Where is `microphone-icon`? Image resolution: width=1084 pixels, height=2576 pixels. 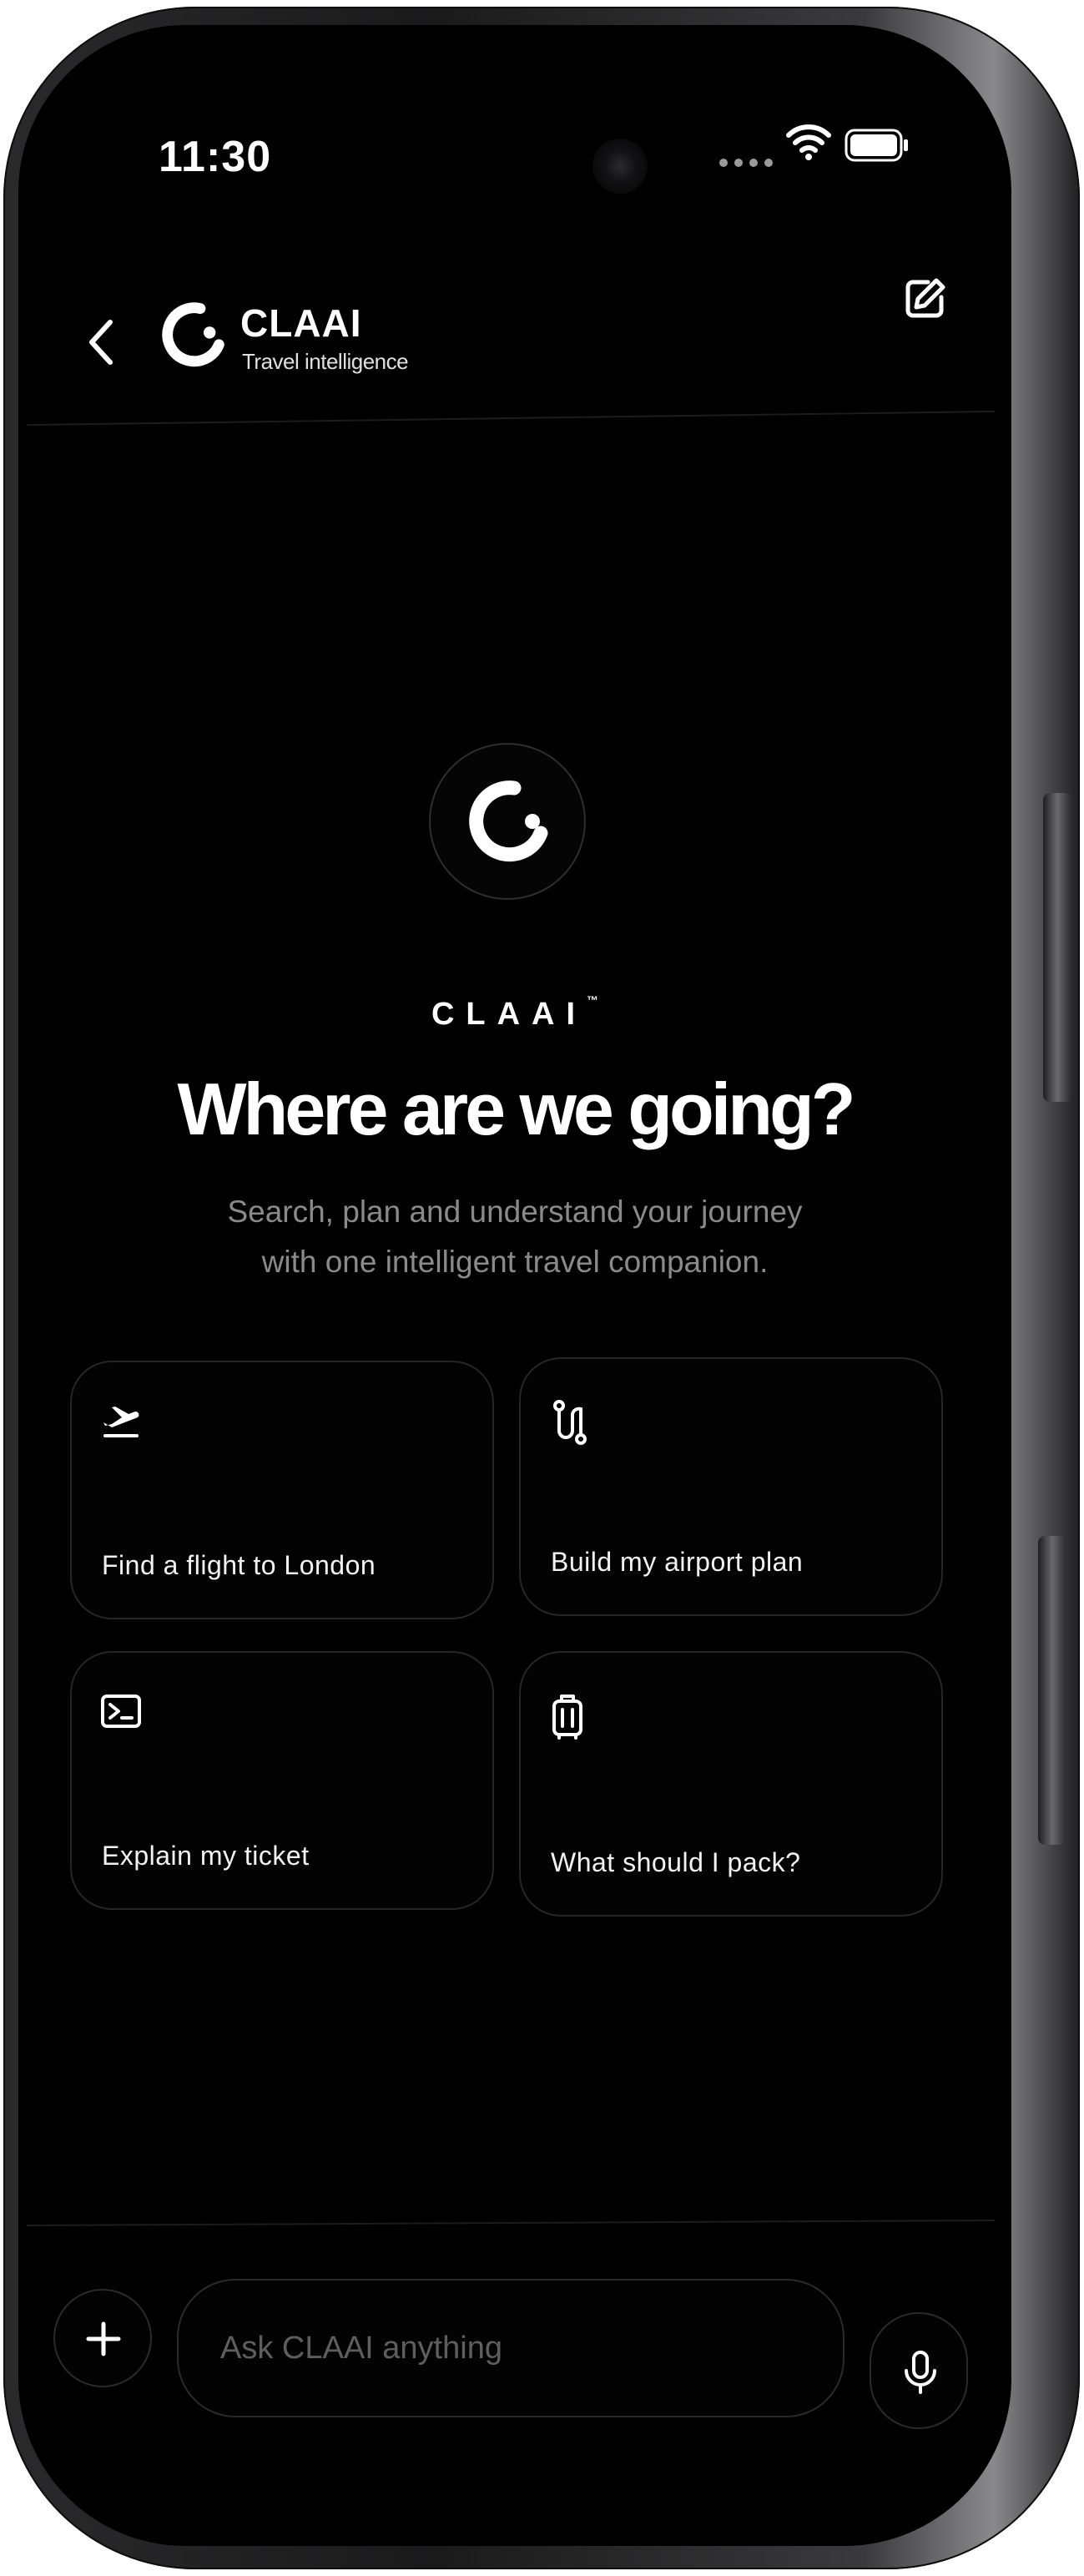
microphone-icon is located at coordinates (920, 2372).